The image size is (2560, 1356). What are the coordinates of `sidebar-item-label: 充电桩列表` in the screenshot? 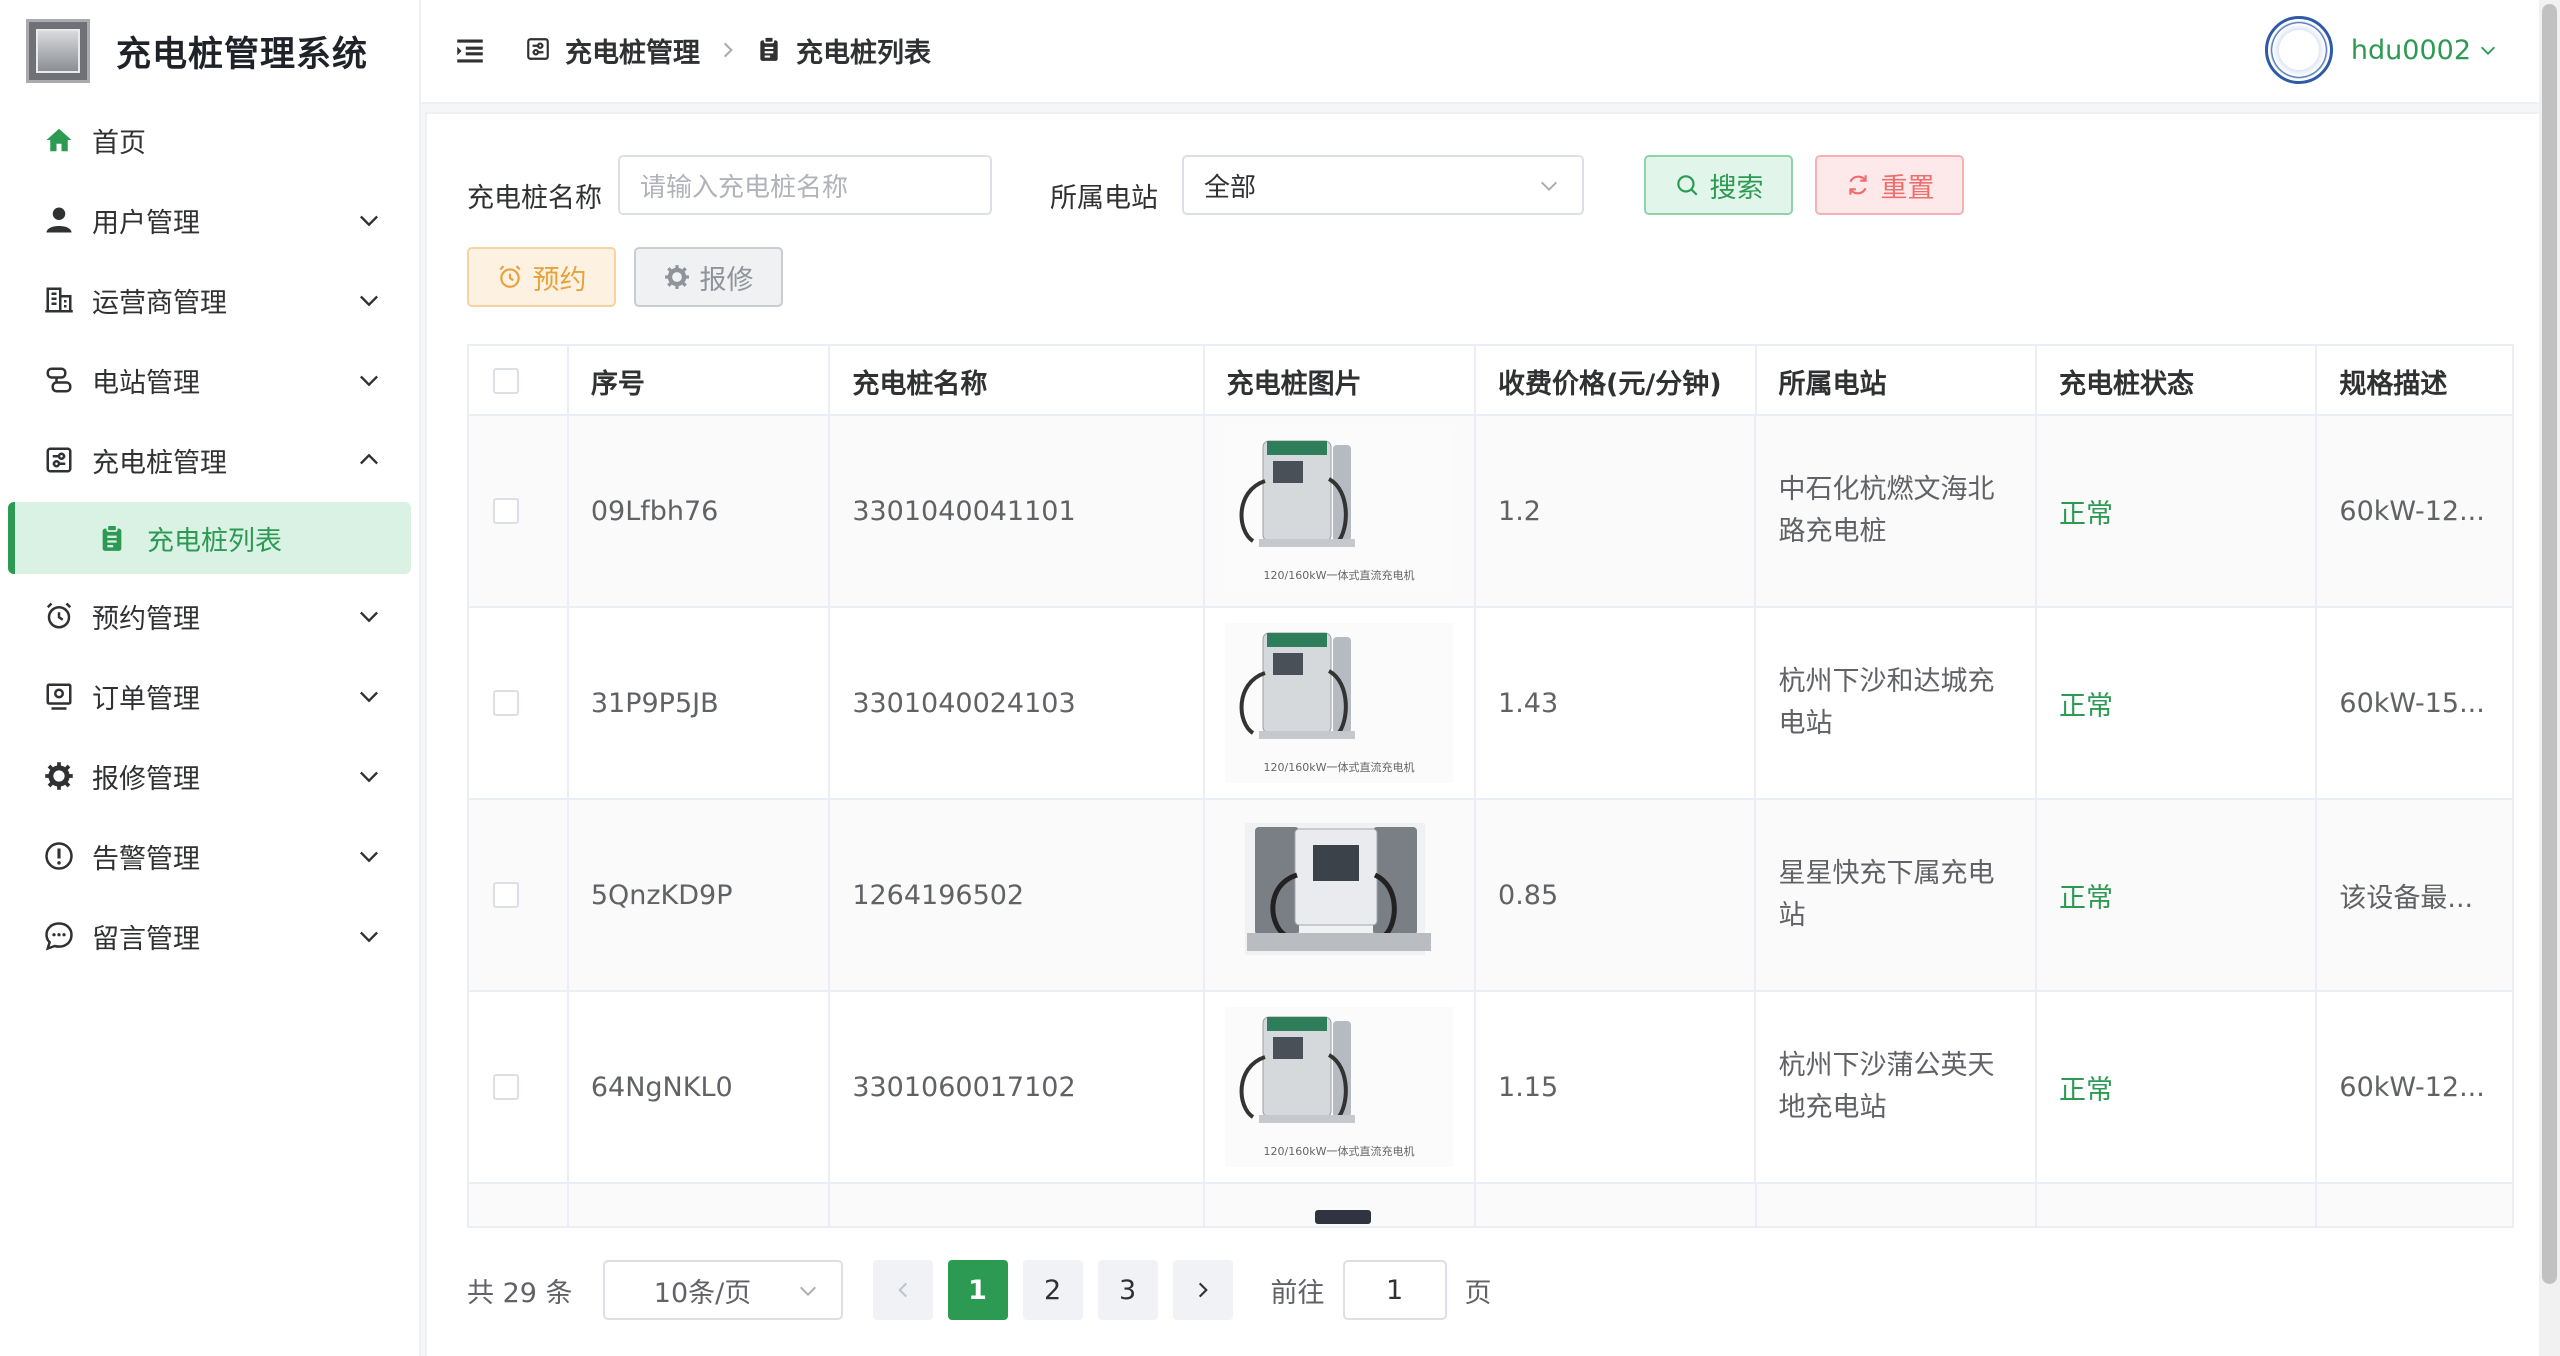 It's located at (214, 541).